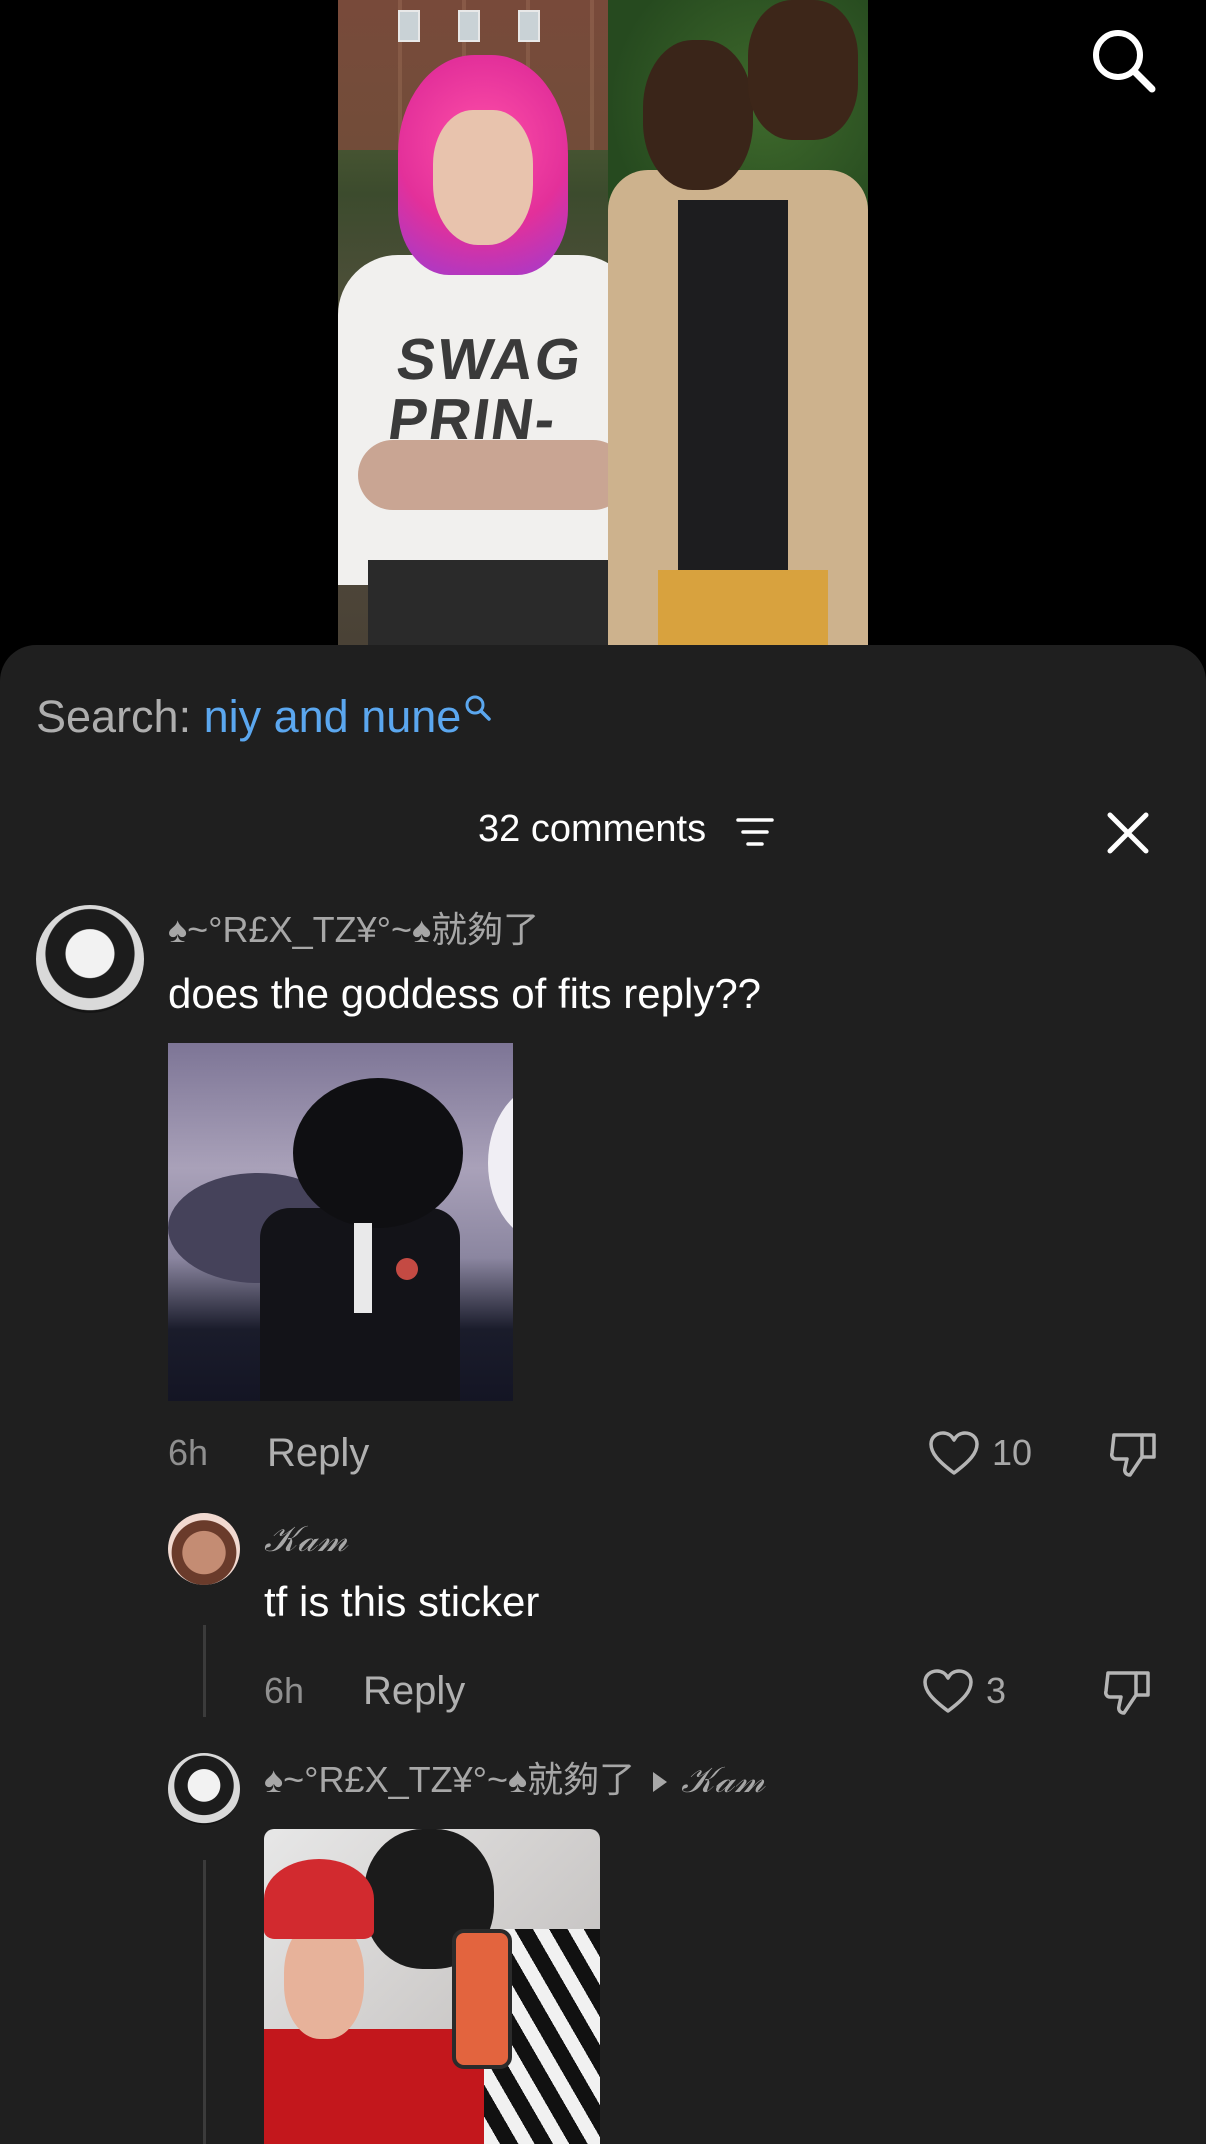 The width and height of the screenshot is (1206, 2144). I want to click on search-suggestion: Search: niy and nune, so click(264, 717).